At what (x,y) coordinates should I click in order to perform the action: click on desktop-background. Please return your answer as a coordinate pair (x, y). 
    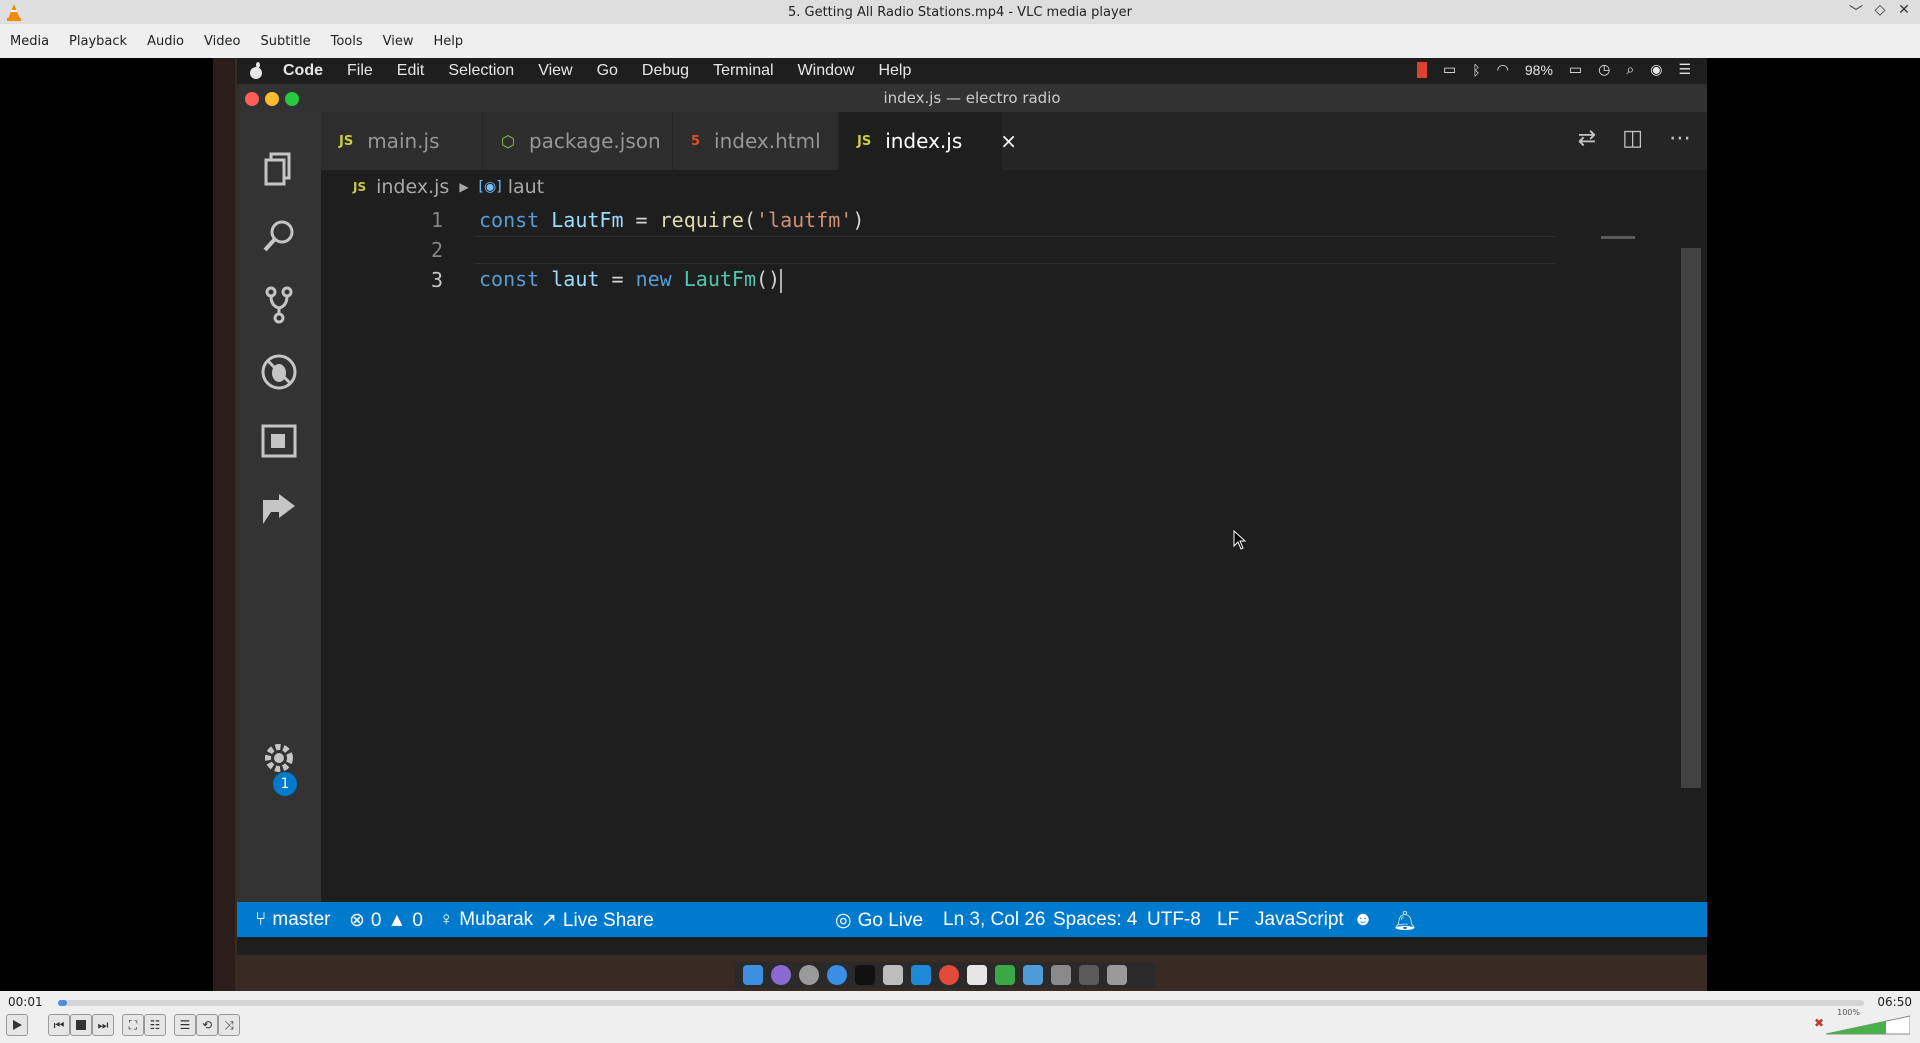
    Looking at the image, I should click on (224, 524).